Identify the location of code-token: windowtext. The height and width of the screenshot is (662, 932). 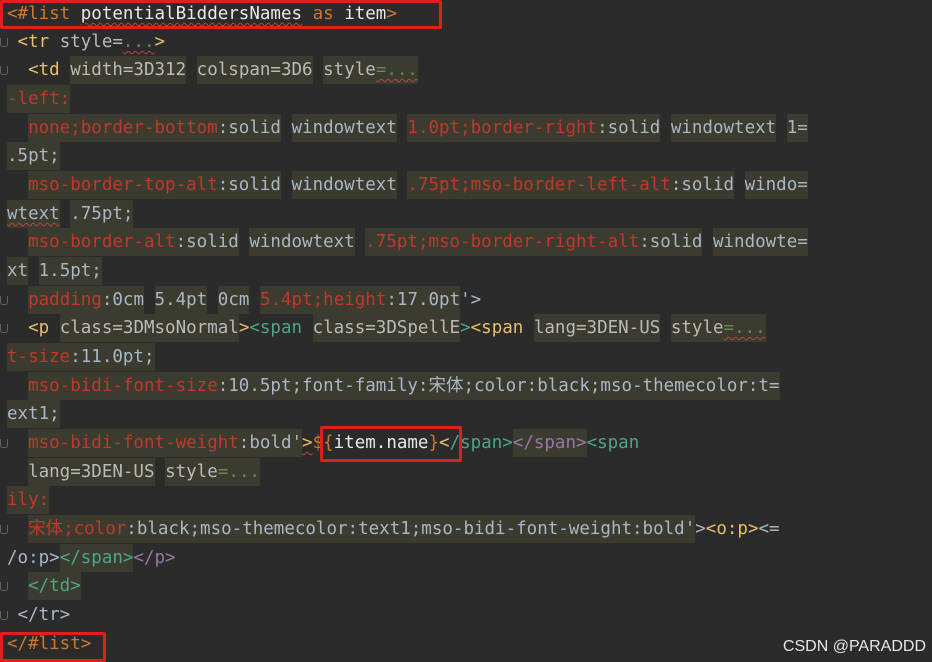
(344, 128).